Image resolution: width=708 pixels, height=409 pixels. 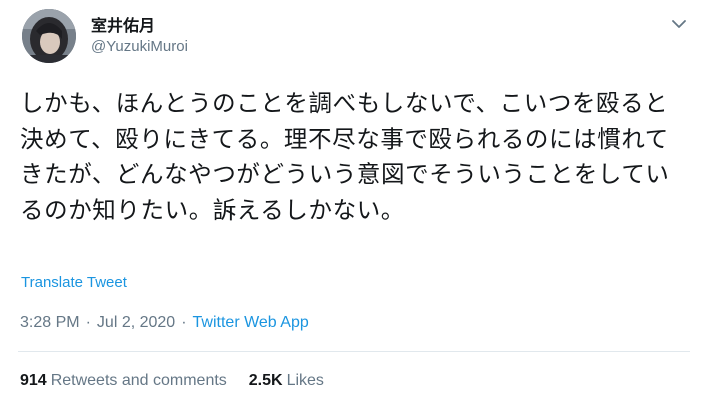 I want to click on retweets-count: 914, so click(x=33, y=380).